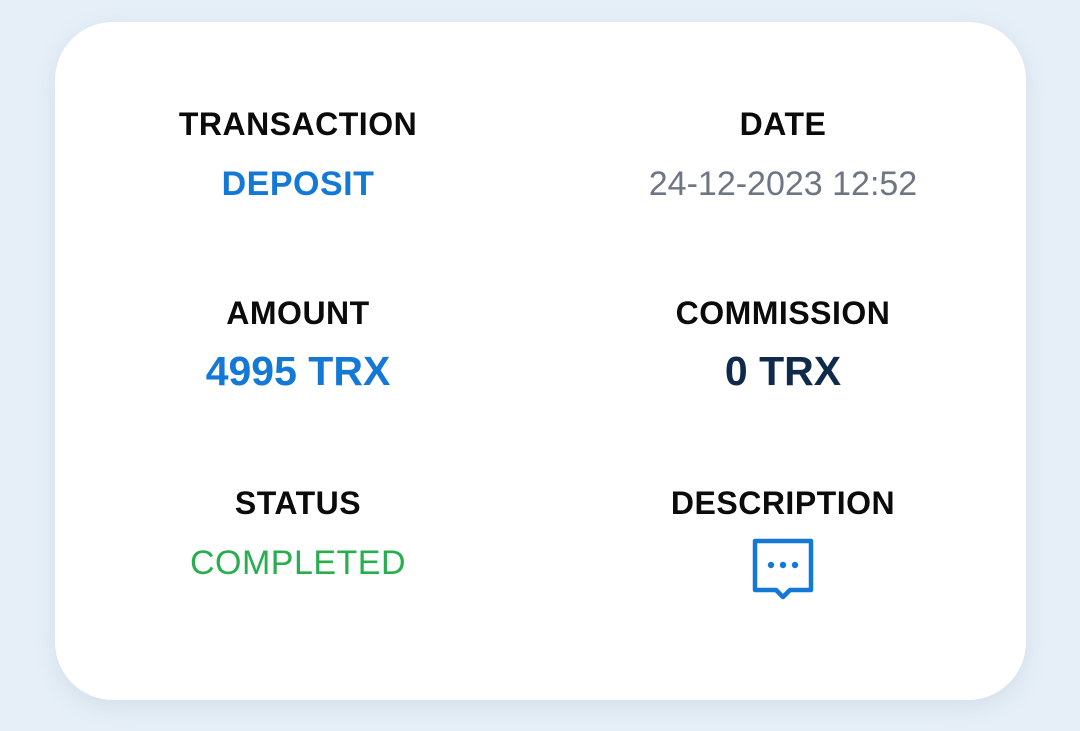 This screenshot has width=1080, height=731. What do you see at coordinates (298, 503) in the screenshot?
I see `status-label: STATUS` at bounding box center [298, 503].